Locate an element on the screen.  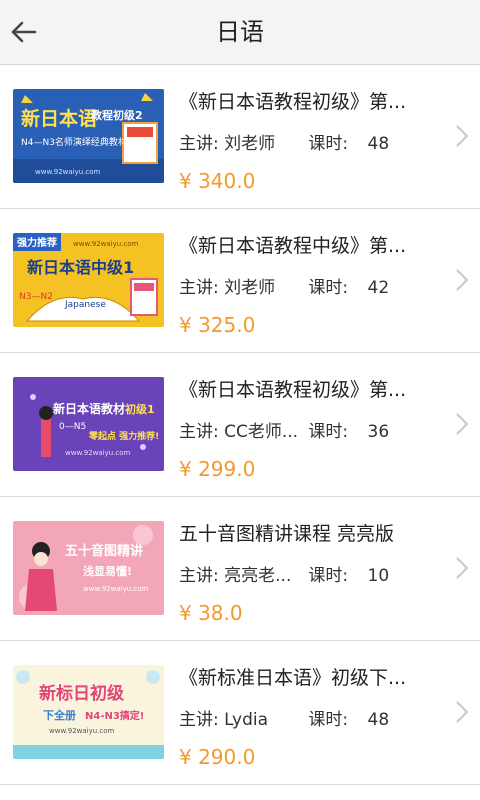
course-meta: 主讲: CC老师... 课时: 36 is located at coordinates (284, 432).